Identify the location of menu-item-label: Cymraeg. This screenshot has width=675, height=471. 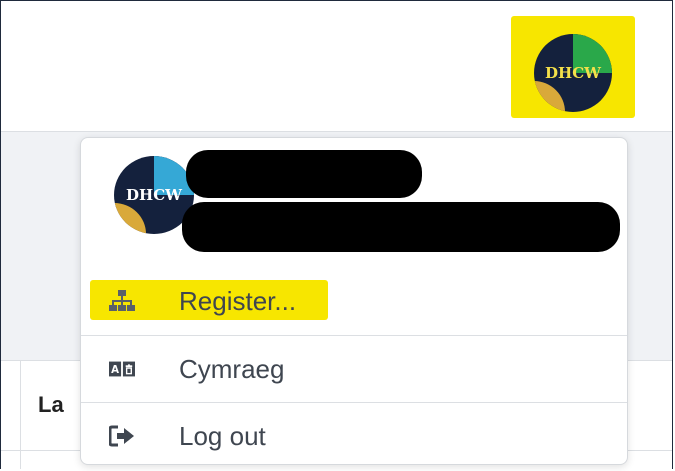
(232, 368).